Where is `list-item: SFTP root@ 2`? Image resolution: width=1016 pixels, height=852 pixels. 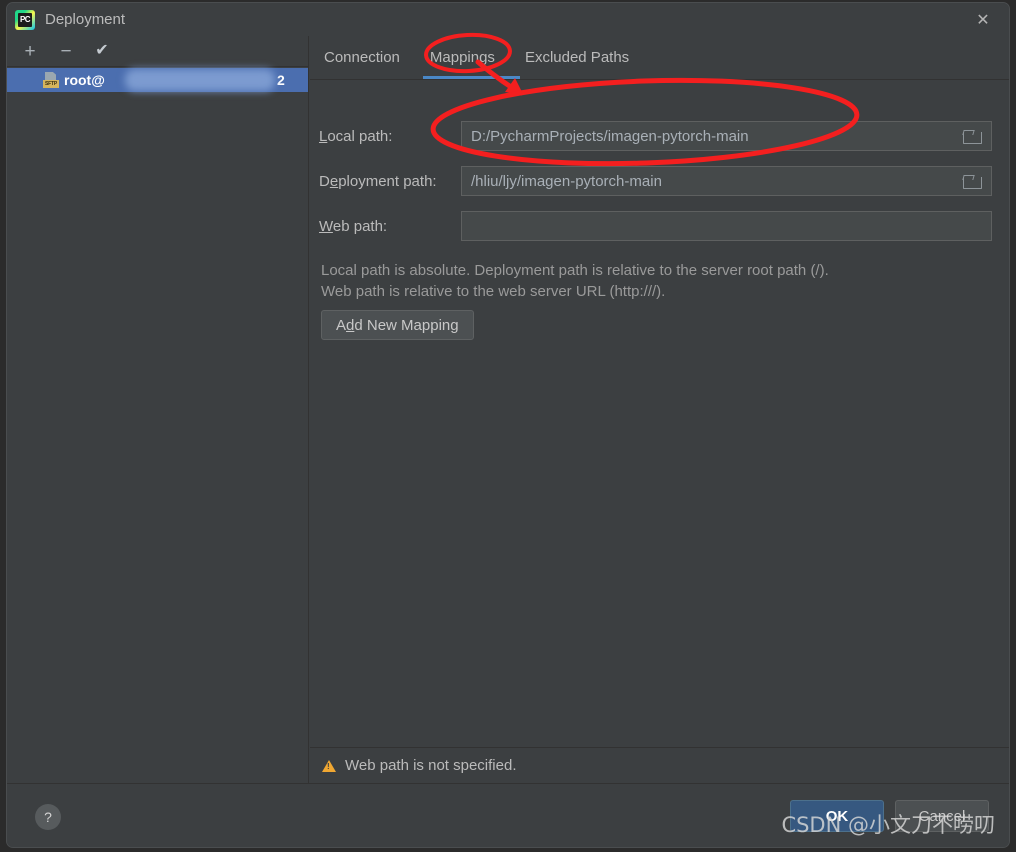 list-item: SFTP root@ 2 is located at coordinates (157, 80).